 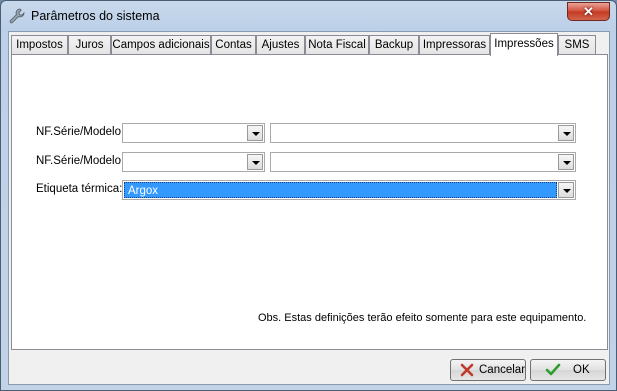 I want to click on tab-campos-adicionais: Campos adicionais, so click(x=161, y=45).